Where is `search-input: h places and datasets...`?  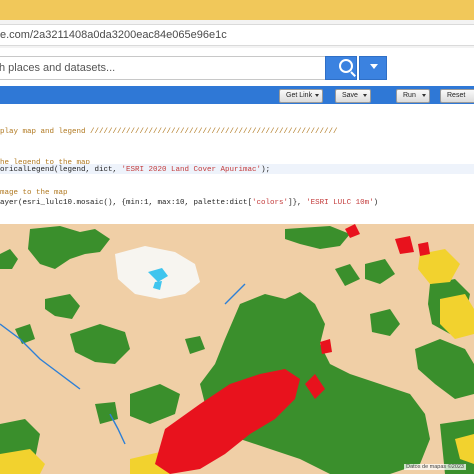 search-input: h places and datasets... is located at coordinates (163, 68).